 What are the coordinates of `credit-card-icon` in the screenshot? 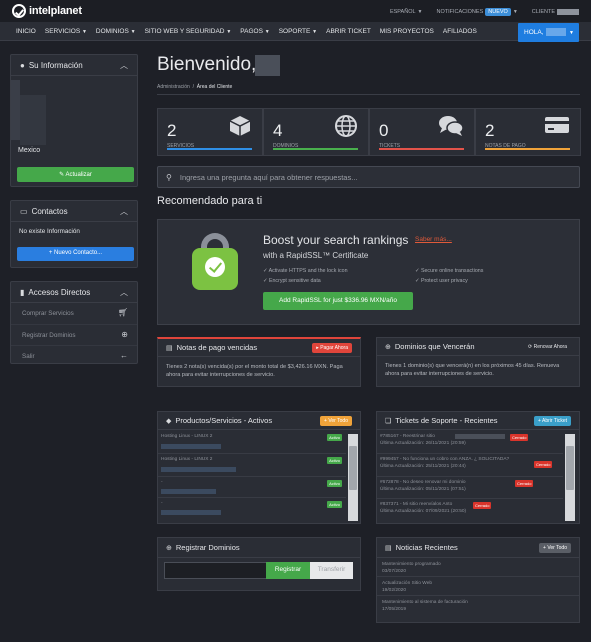 It's located at (557, 128).